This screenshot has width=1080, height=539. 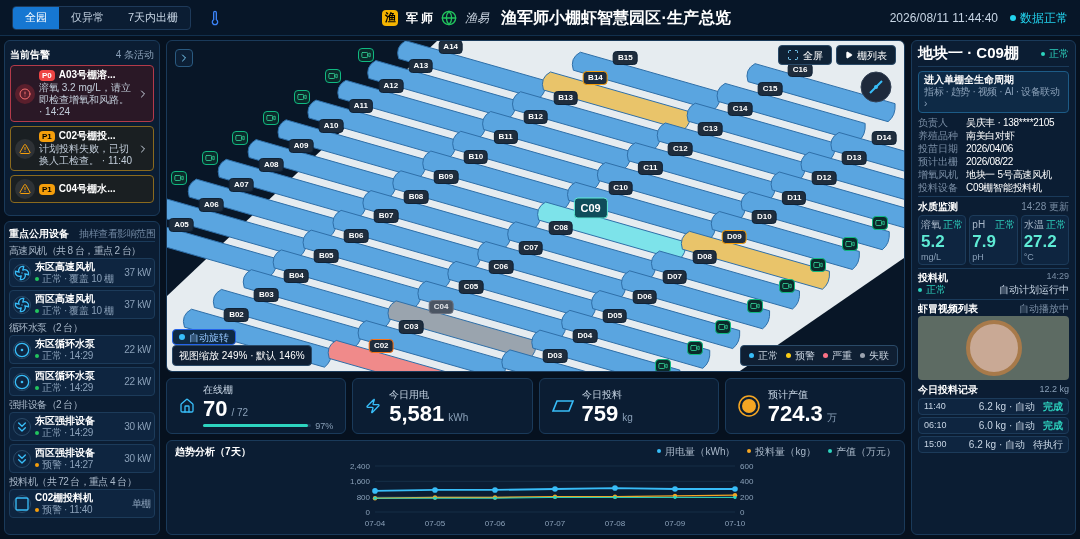 What do you see at coordinates (82, 458) in the screenshot?
I see `equipment-card: 西区强排设备 预警 · 14:27 30 kW` at bounding box center [82, 458].